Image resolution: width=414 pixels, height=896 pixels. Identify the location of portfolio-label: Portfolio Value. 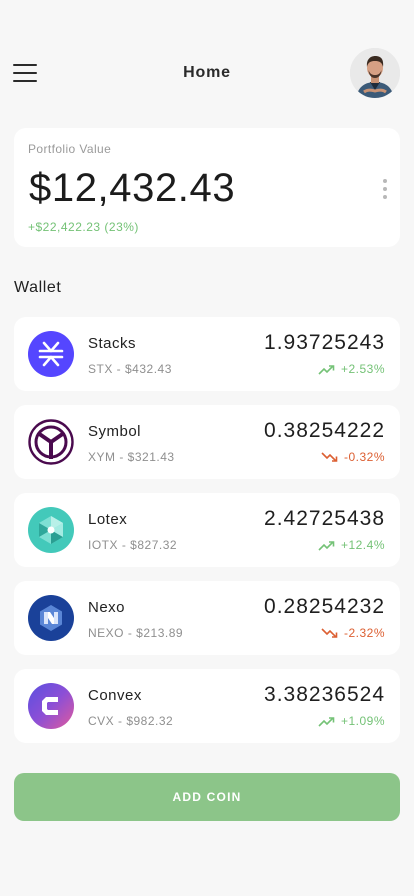
(70, 149).